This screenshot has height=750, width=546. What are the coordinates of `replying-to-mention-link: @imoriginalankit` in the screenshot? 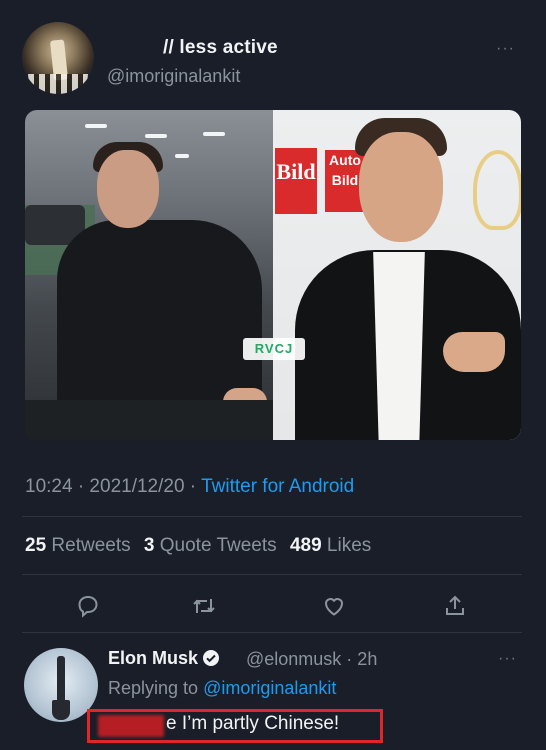 It's located at (269, 688).